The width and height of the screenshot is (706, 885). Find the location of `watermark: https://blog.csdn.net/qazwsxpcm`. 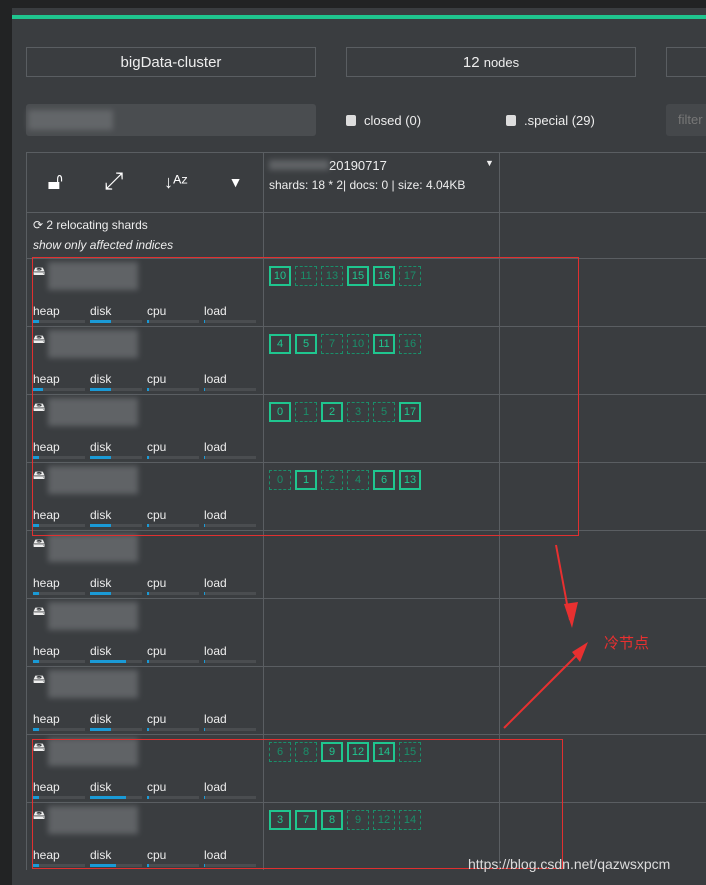

watermark: https://blog.csdn.net/qazwsxpcm is located at coordinates (569, 864).